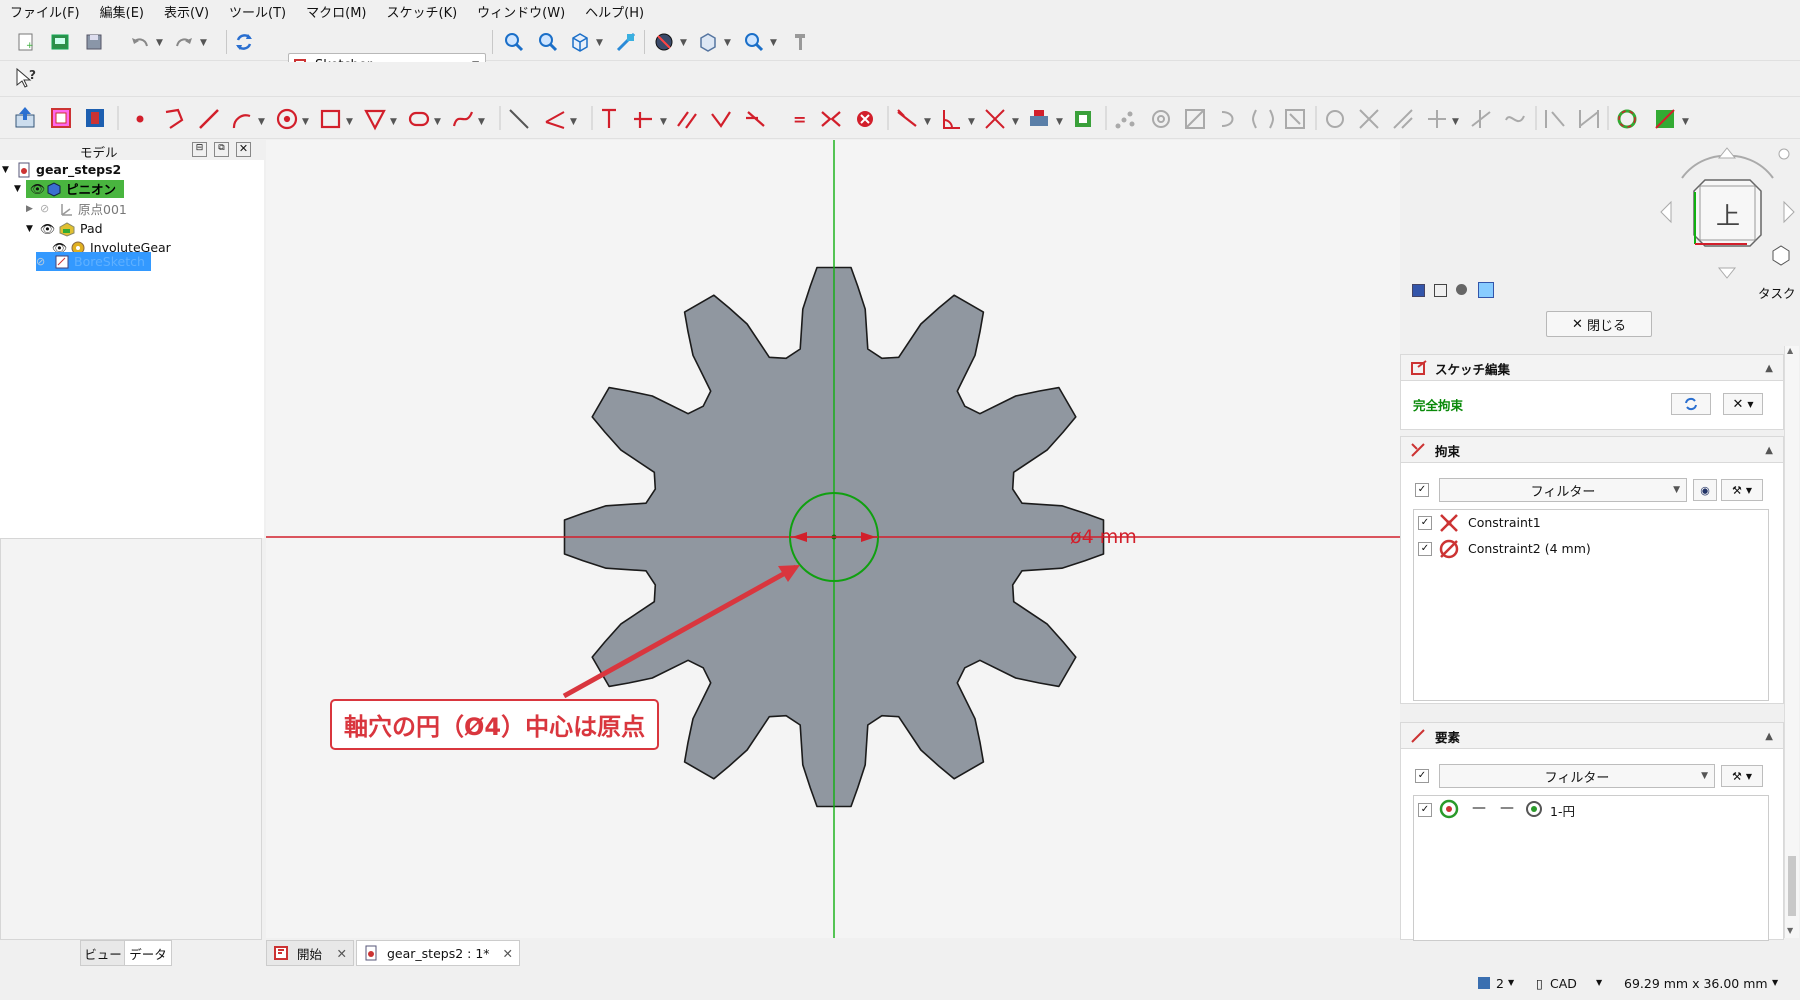  What do you see at coordinates (721, 119) in the screenshot?
I see `constrain-tangent-icon` at bounding box center [721, 119].